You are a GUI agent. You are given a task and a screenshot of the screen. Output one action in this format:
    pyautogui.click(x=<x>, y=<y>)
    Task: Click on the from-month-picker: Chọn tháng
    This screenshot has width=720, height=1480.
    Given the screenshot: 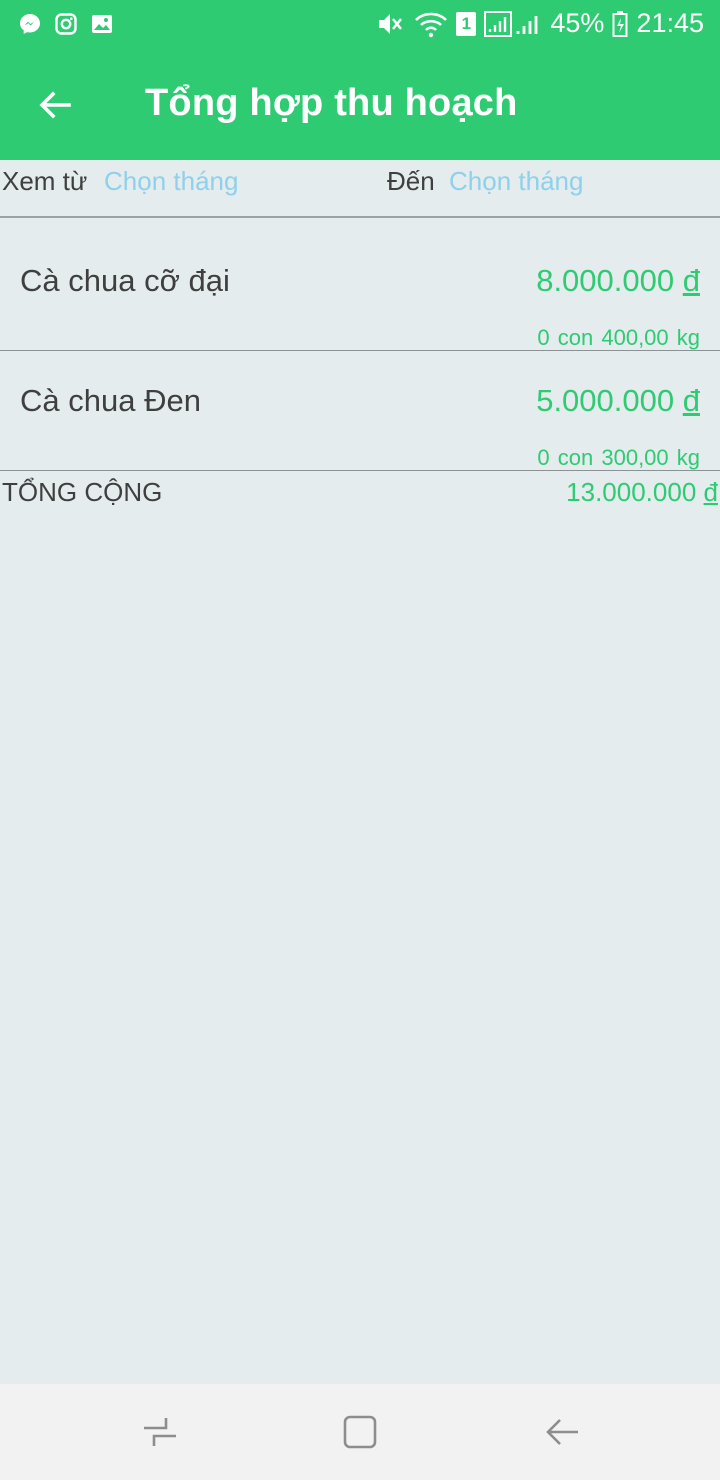 What is the action you would take?
    pyautogui.click(x=171, y=181)
    